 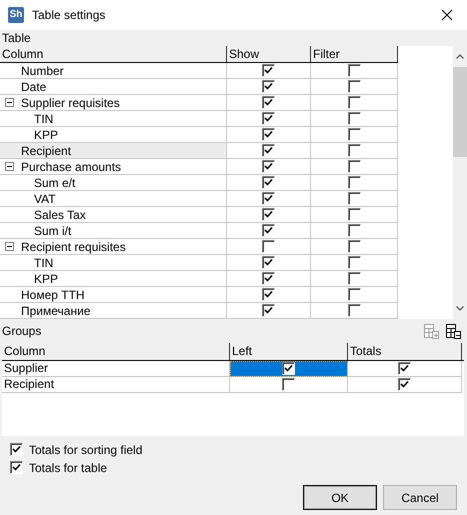 I want to click on cancel-button: Cancel, so click(x=420, y=497).